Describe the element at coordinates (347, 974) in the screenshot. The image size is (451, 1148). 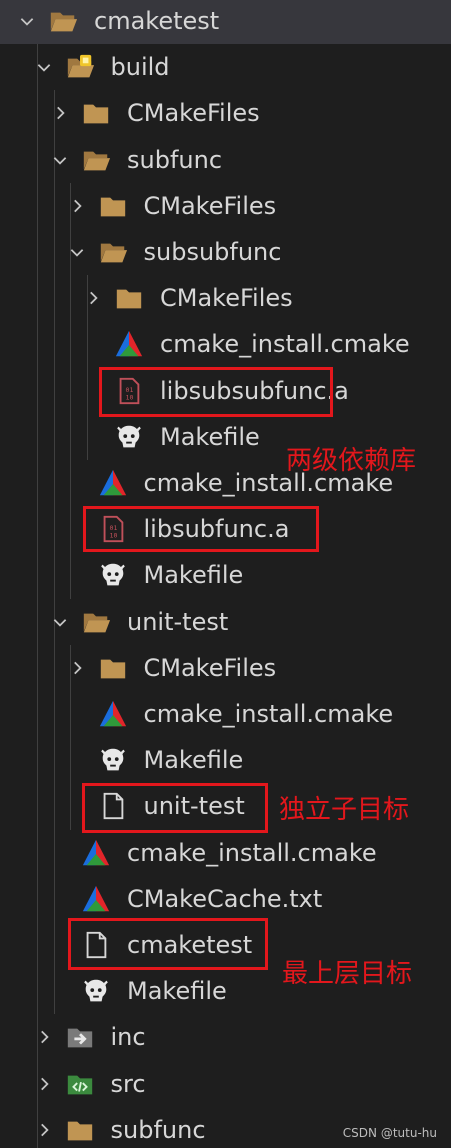
I see `annotation-top-target: 最上层目标` at that location.